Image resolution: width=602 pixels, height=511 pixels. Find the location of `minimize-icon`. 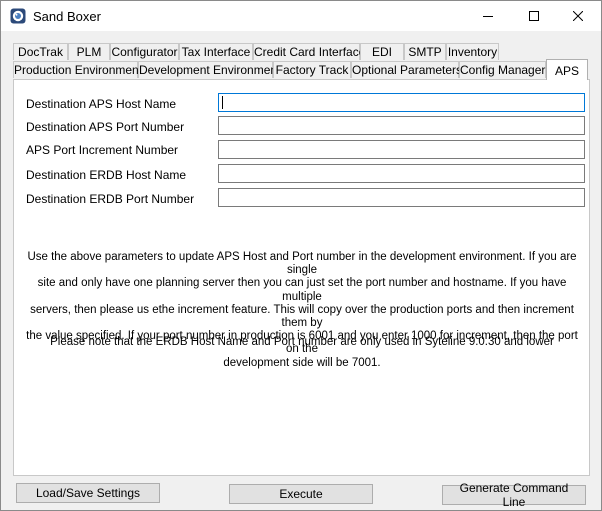

minimize-icon is located at coordinates (488, 16).